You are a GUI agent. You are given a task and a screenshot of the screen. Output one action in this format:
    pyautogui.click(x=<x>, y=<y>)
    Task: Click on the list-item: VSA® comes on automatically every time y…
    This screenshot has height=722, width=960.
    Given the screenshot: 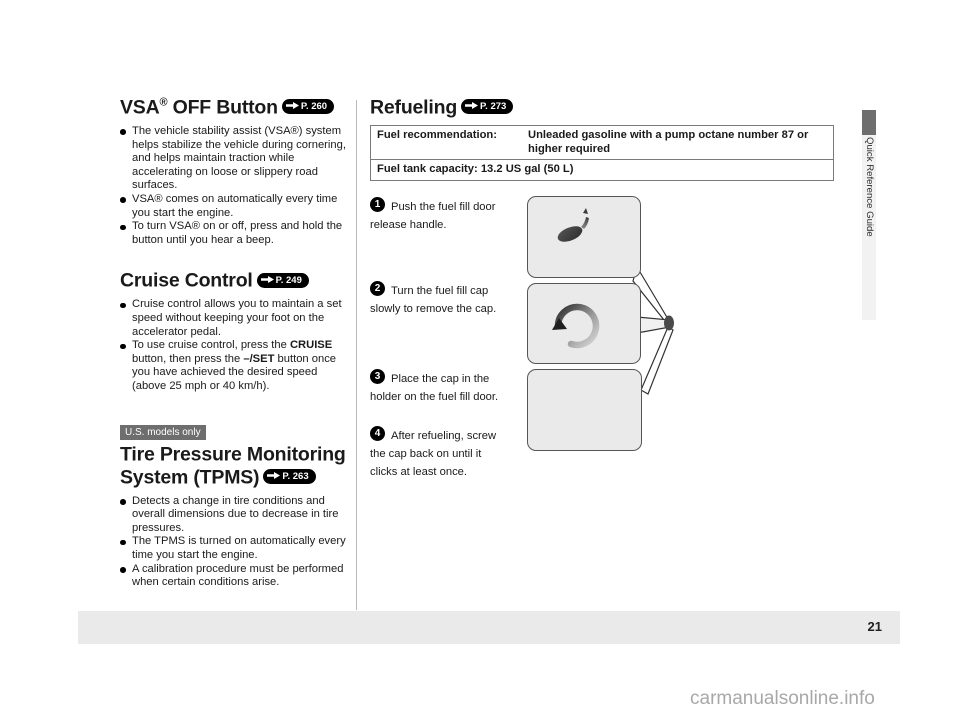 What is the action you would take?
    pyautogui.click(x=236, y=206)
    